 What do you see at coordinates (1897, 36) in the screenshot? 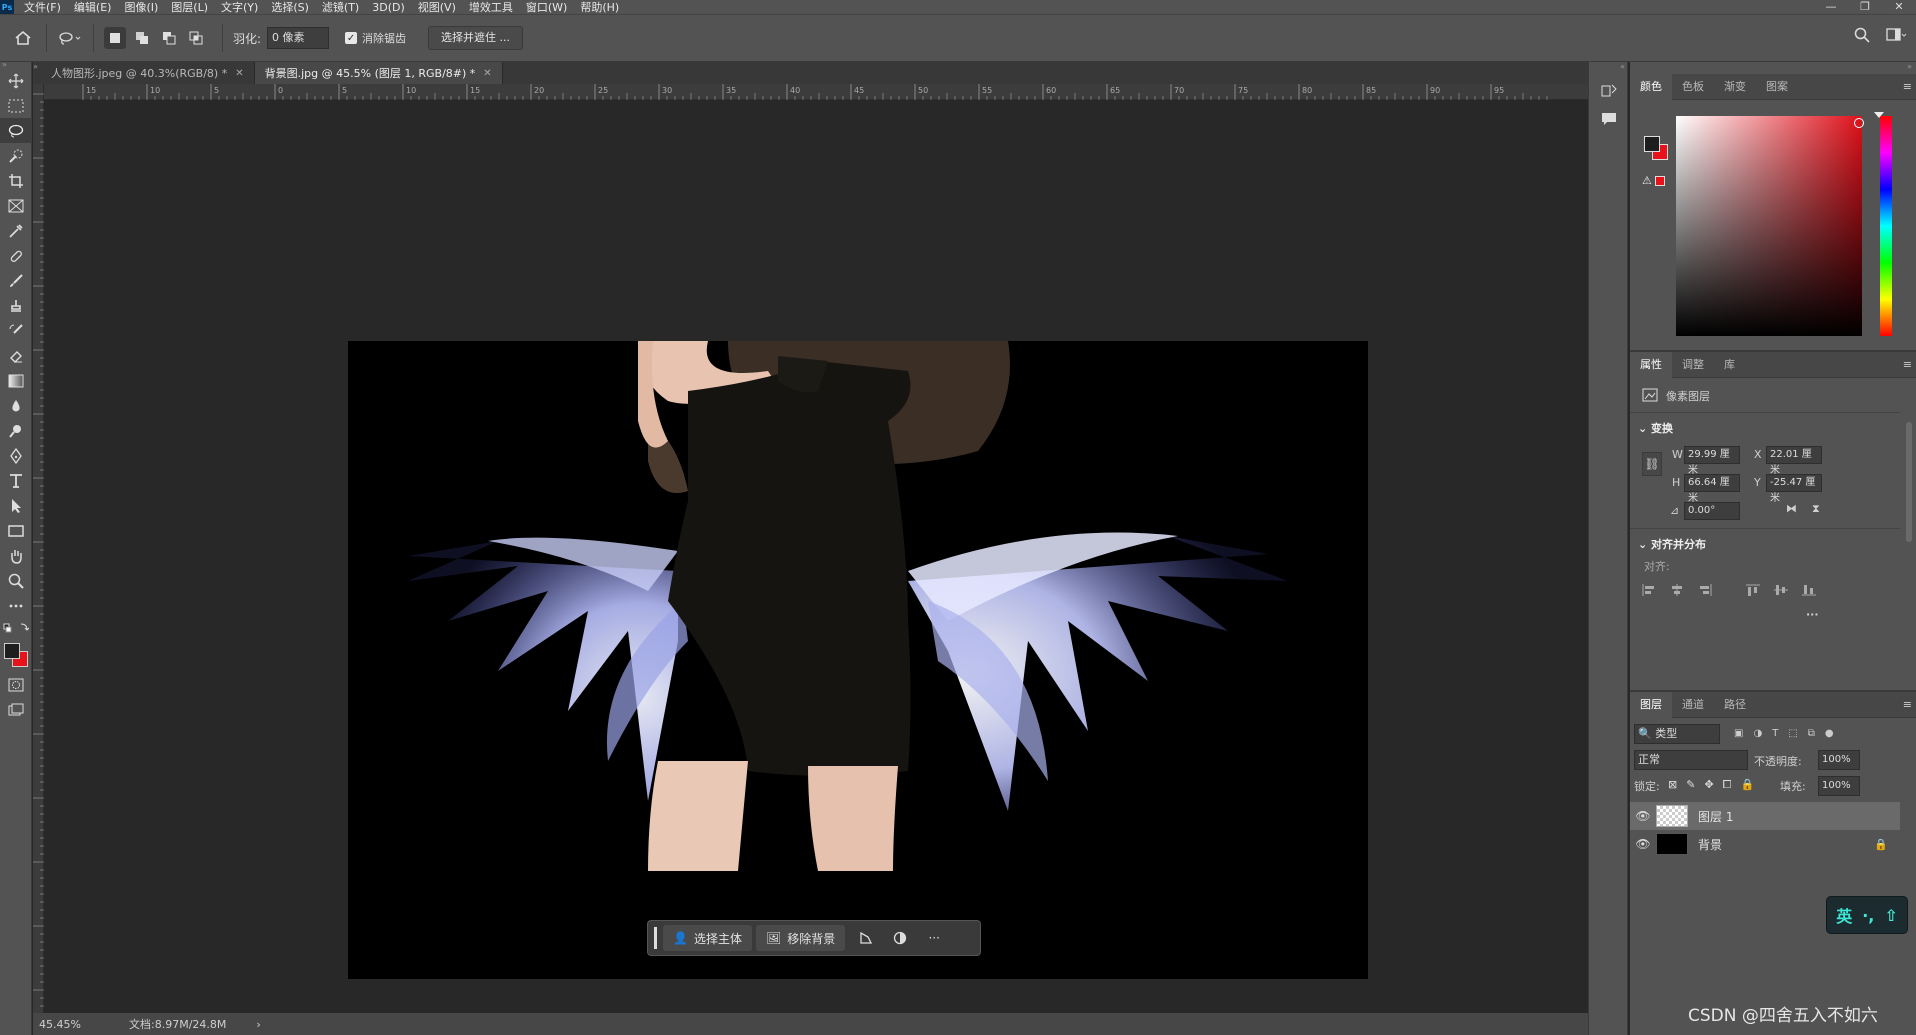
I see `workspace-icon` at bounding box center [1897, 36].